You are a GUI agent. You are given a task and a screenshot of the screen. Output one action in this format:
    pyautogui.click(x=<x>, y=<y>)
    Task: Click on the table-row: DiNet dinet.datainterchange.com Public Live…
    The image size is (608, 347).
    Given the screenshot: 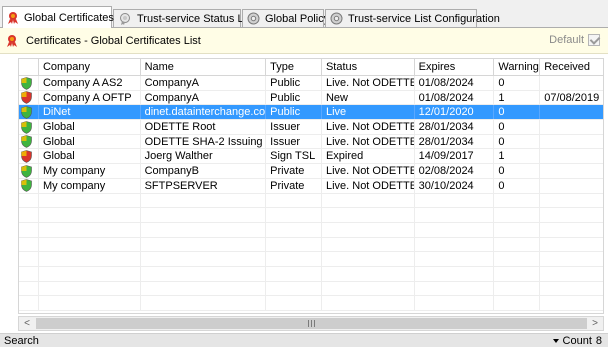 What is the action you would take?
    pyautogui.click(x=311, y=113)
    